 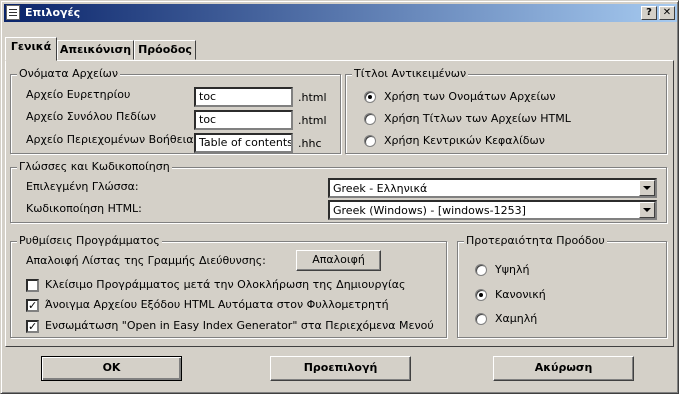 What do you see at coordinates (243, 97) in the screenshot?
I see `index-file-input: toc` at bounding box center [243, 97].